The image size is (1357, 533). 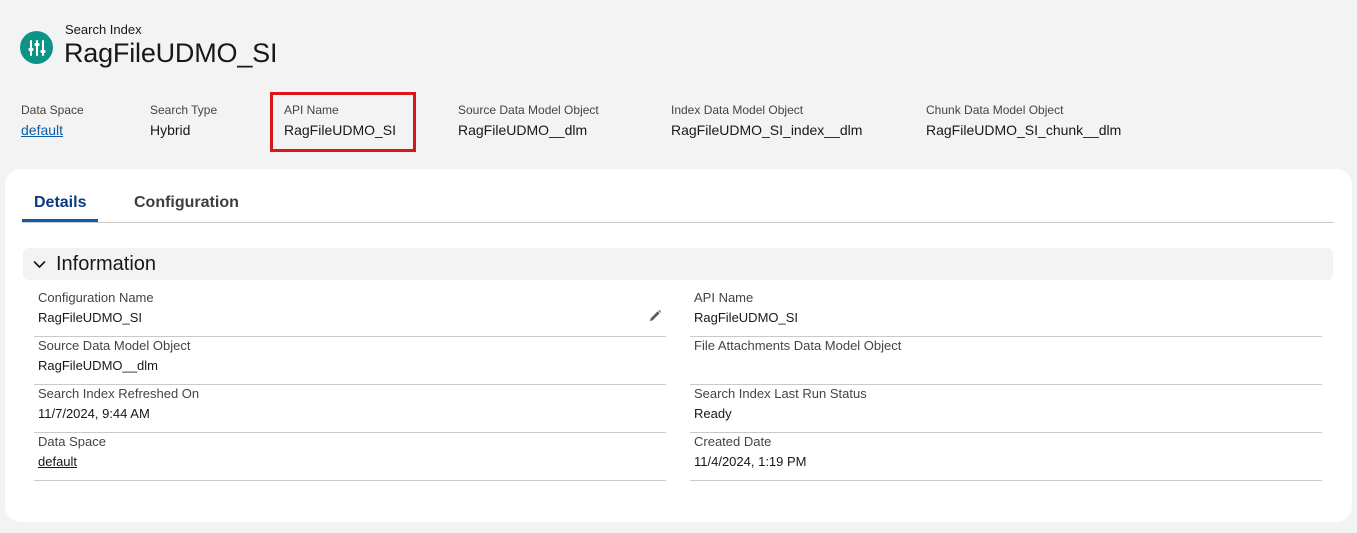 I want to click on field-label: Configuration Name, so click(x=96, y=297).